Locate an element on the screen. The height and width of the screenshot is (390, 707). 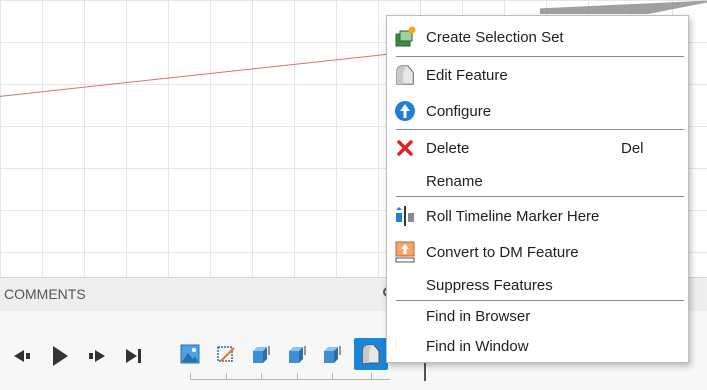
menu-item-label: Find in Window is located at coordinates (477, 346).